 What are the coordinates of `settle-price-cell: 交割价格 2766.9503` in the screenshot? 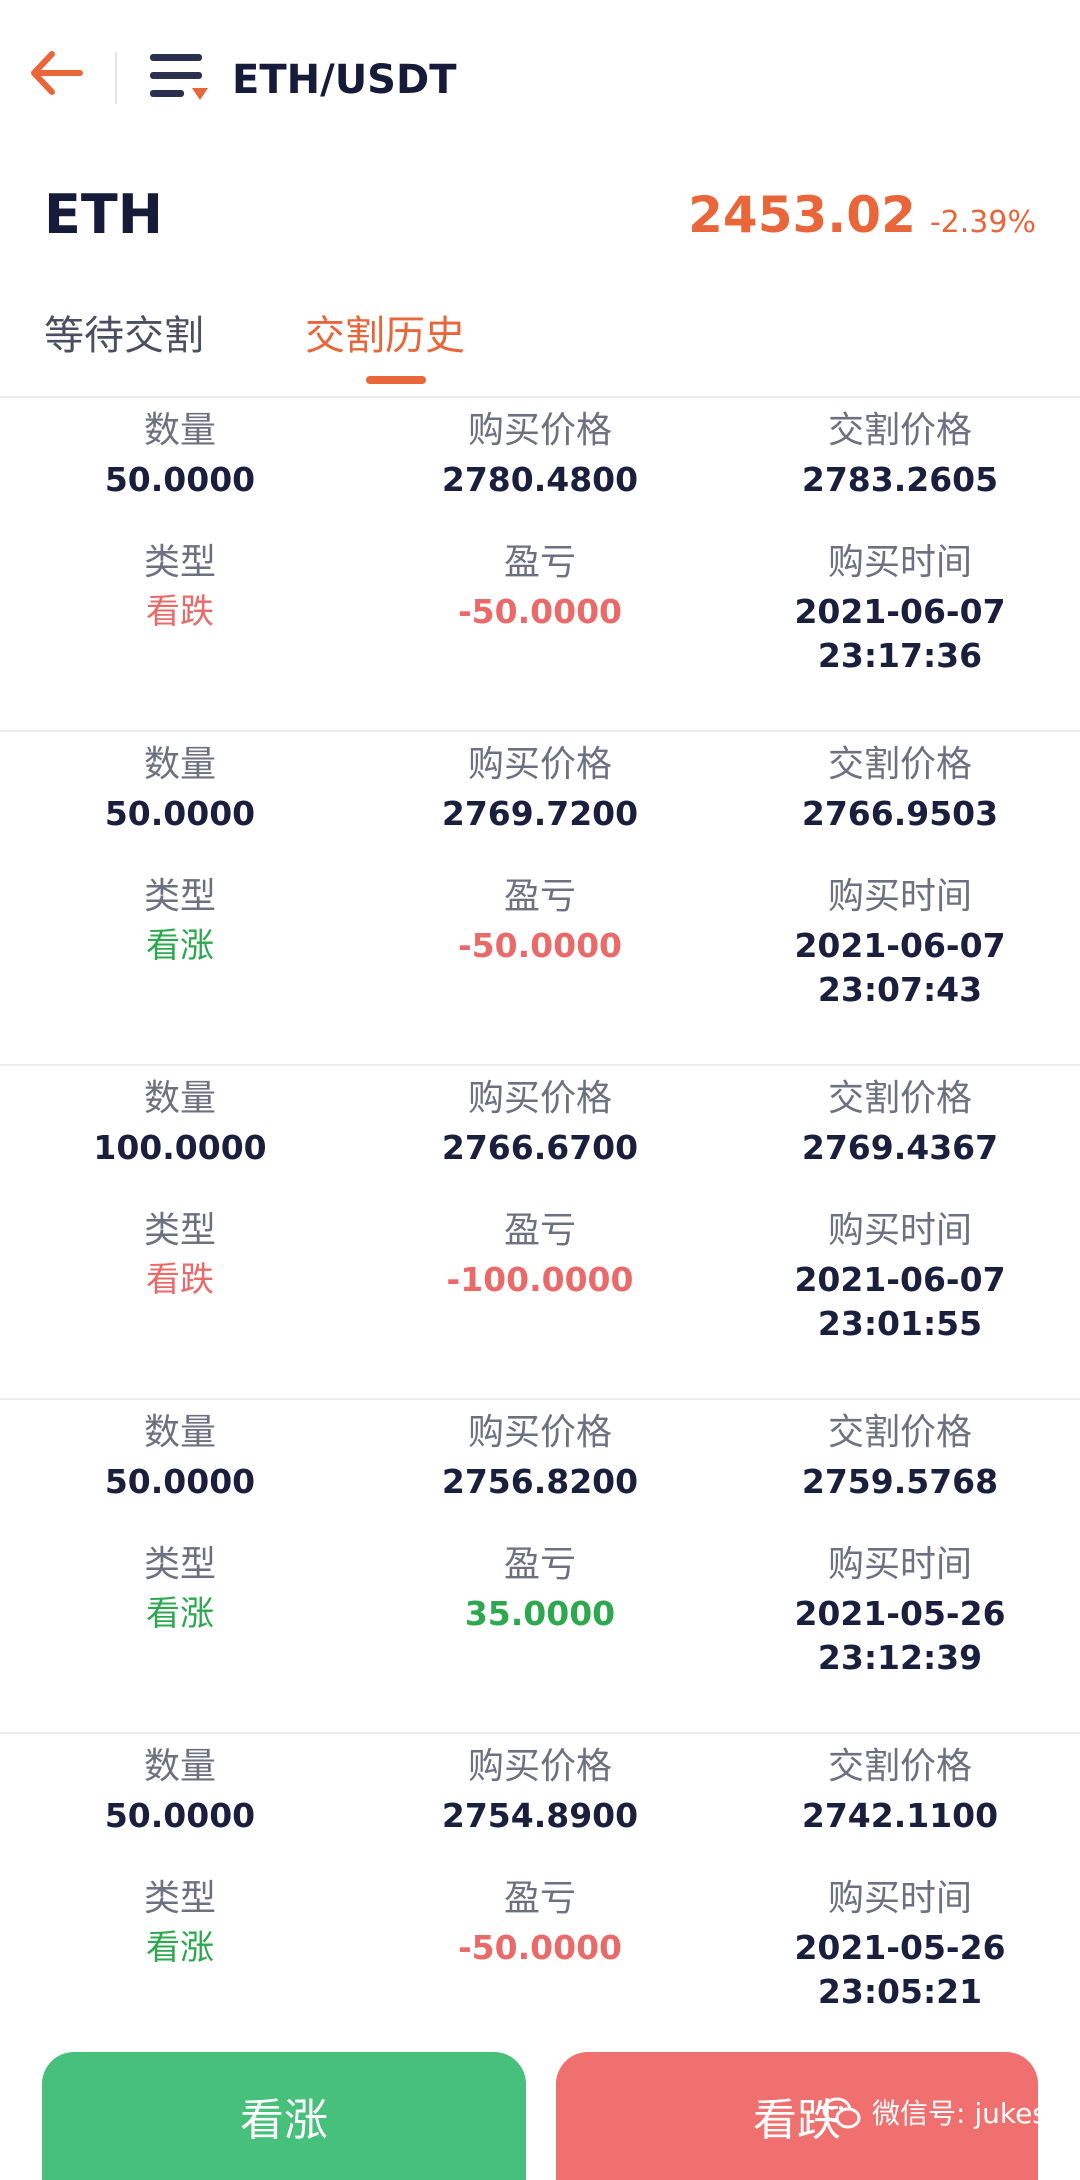 It's located at (900, 784).